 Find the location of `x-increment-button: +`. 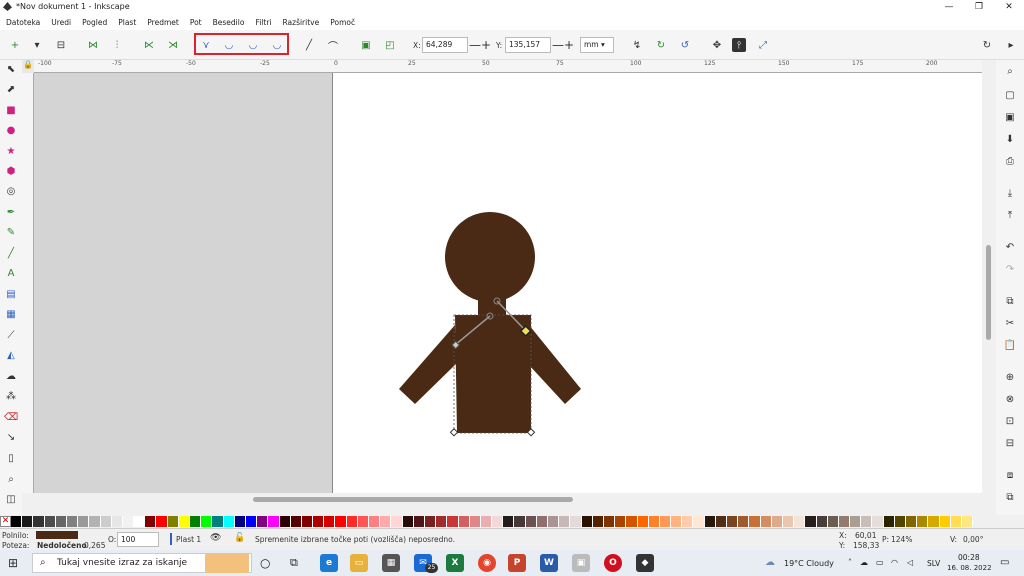

x-increment-button: + is located at coordinates (486, 45).